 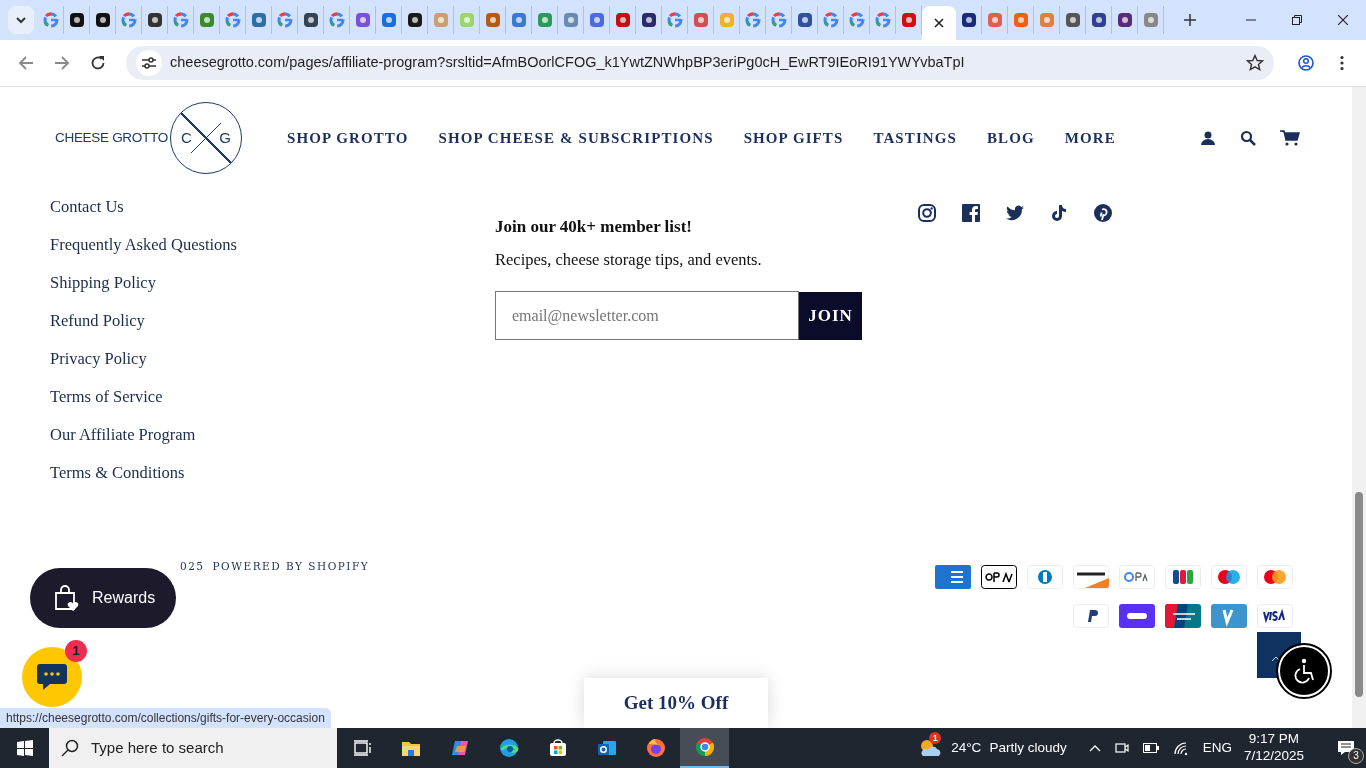 I want to click on logo-letter: C, so click(x=186, y=137).